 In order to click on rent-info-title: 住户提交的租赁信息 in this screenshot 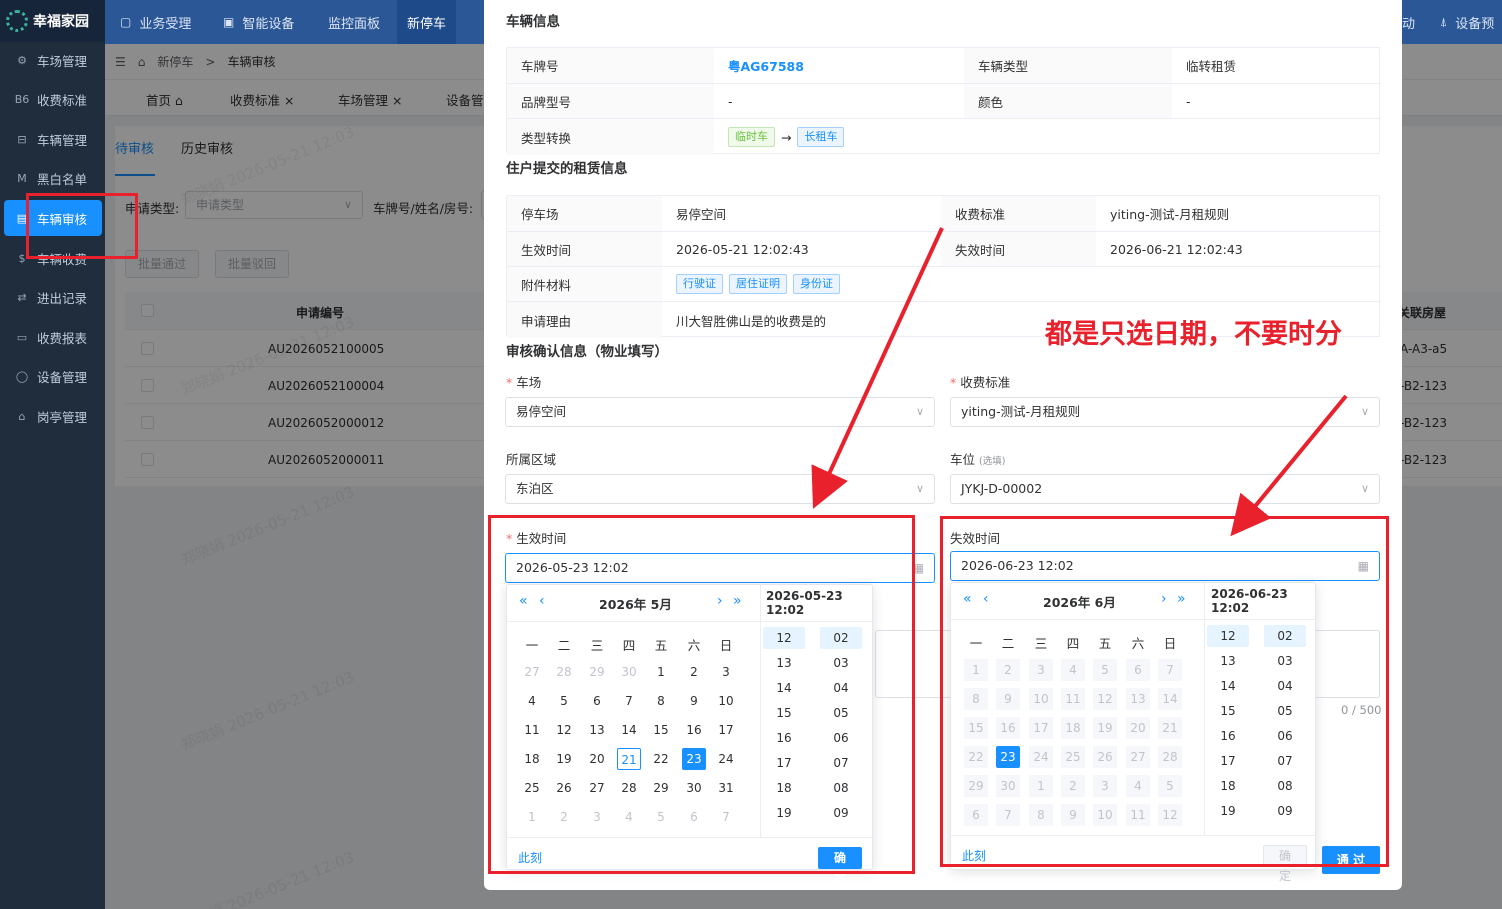, I will do `click(567, 169)`.